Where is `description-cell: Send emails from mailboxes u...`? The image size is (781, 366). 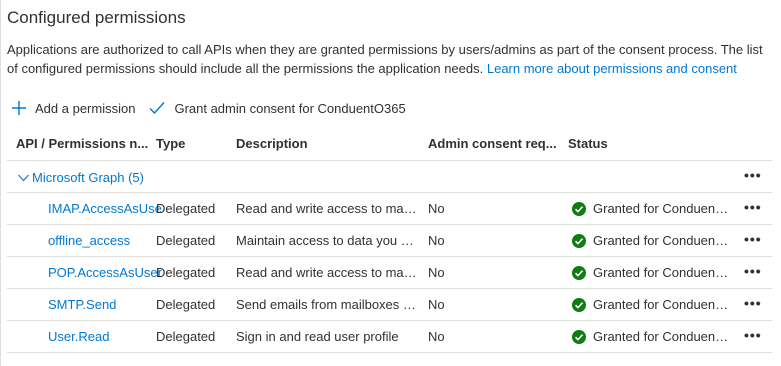
description-cell: Send emails from mailboxes u... is located at coordinates (326, 304).